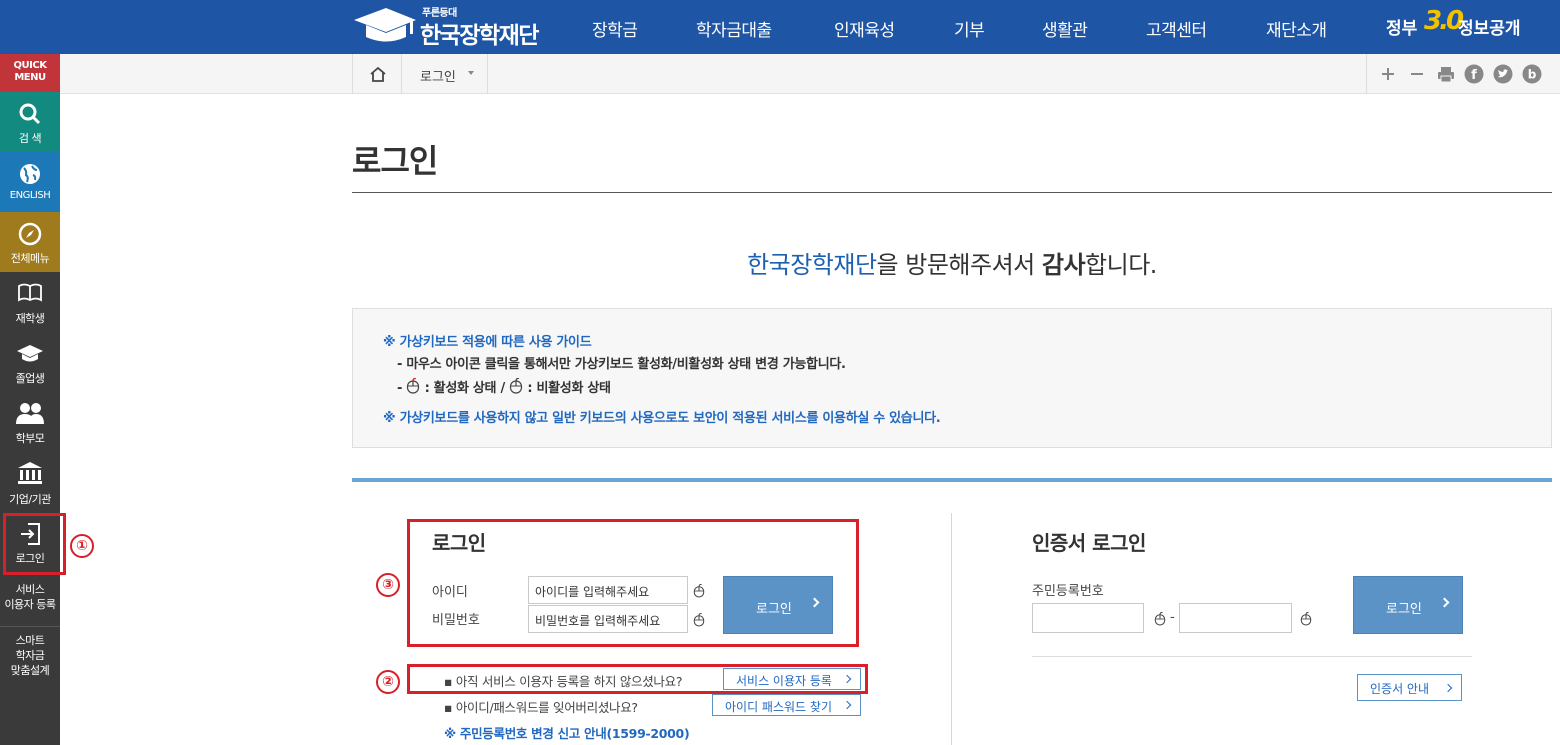 This screenshot has width=1560, height=745. Describe the element at coordinates (633, 583) in the screenshot. I see `highlight-login-form` at that location.